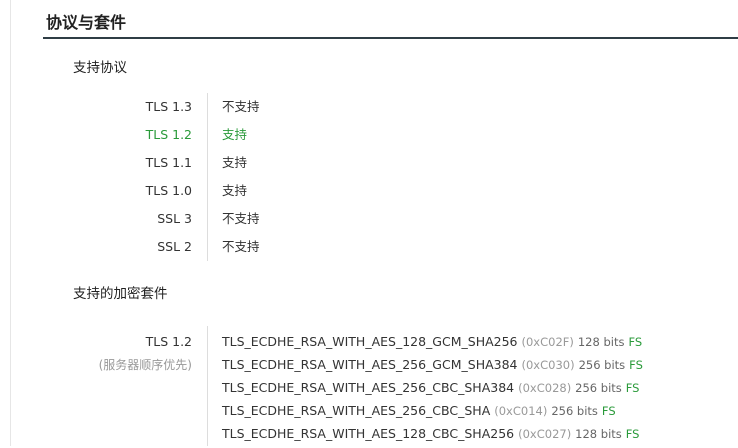  Describe the element at coordinates (545, 388) in the screenshot. I see `cipher-suite-hex: (0xC028)` at that location.